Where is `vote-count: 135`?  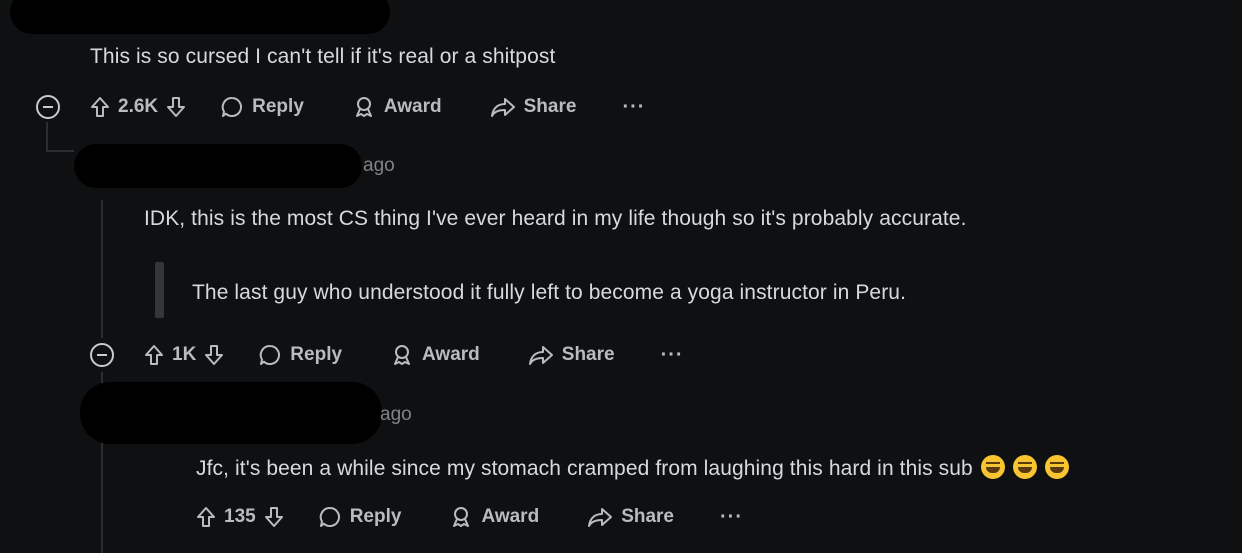 vote-count: 135 is located at coordinates (240, 516).